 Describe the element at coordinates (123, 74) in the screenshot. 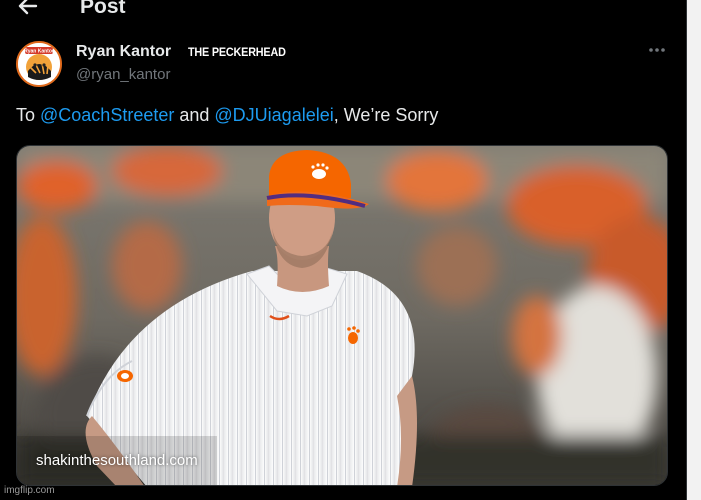

I see `author-handle: @ryan_kantor` at that location.